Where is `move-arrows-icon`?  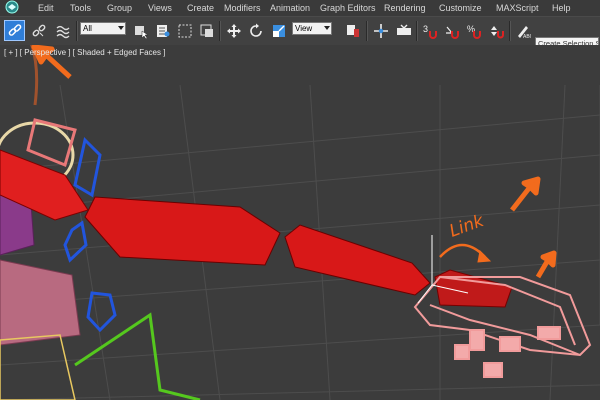 move-arrows-icon is located at coordinates (233, 30).